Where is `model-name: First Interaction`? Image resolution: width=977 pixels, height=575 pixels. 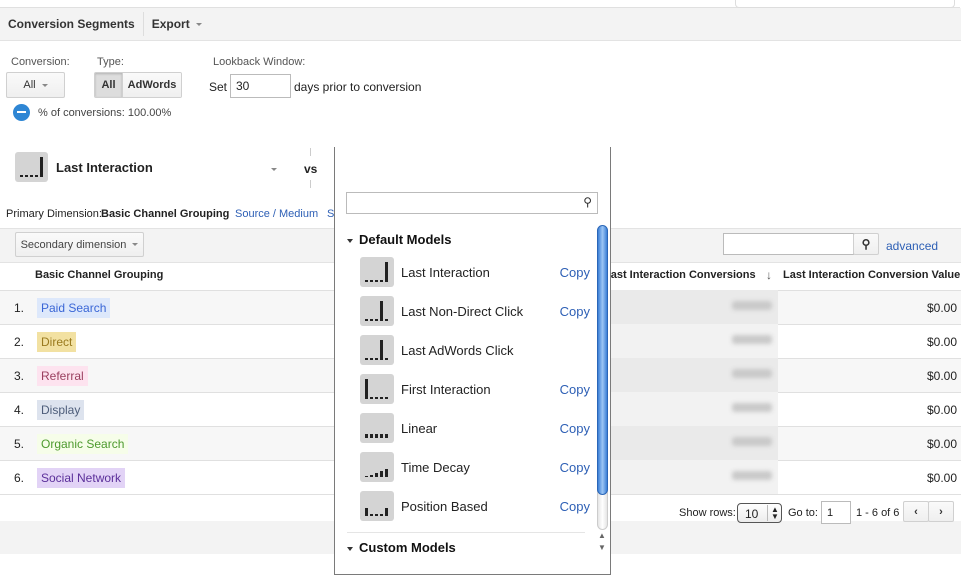
model-name: First Interaction is located at coordinates (446, 389).